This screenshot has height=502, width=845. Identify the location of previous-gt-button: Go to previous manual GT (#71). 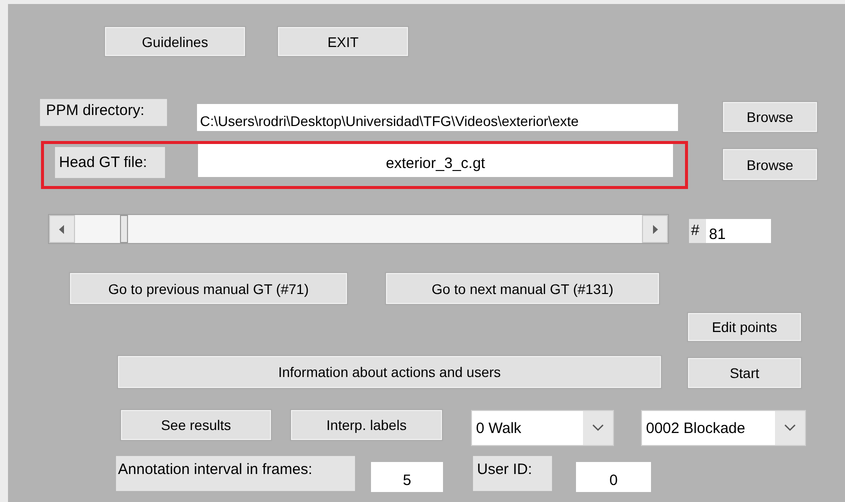
(208, 288).